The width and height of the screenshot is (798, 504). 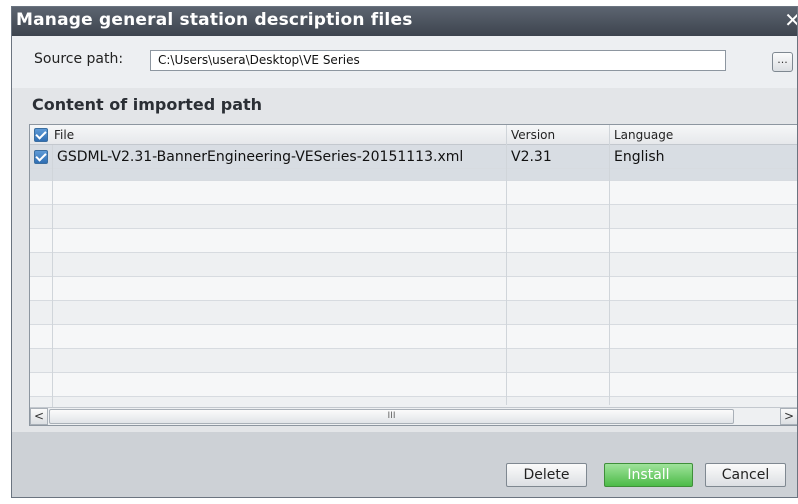 I want to click on scroll-left-icon: <, so click(x=39, y=416).